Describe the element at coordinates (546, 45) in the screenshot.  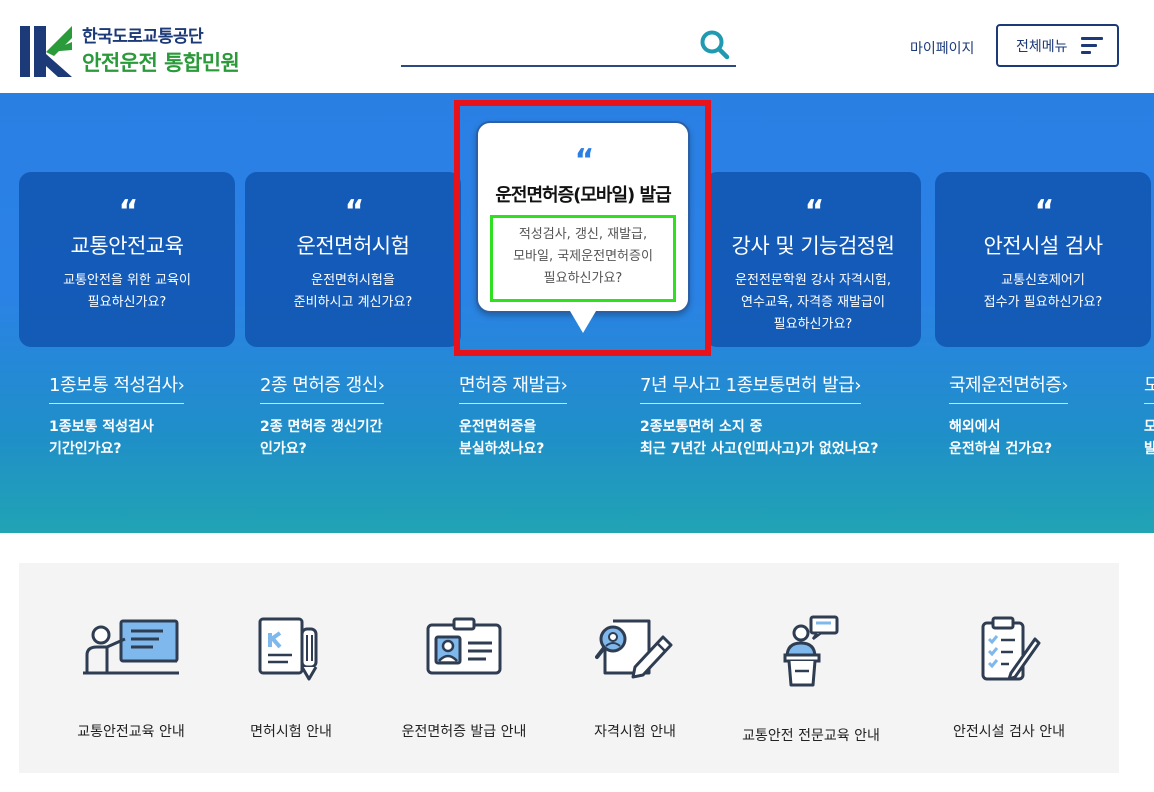
I see `search-input` at that location.